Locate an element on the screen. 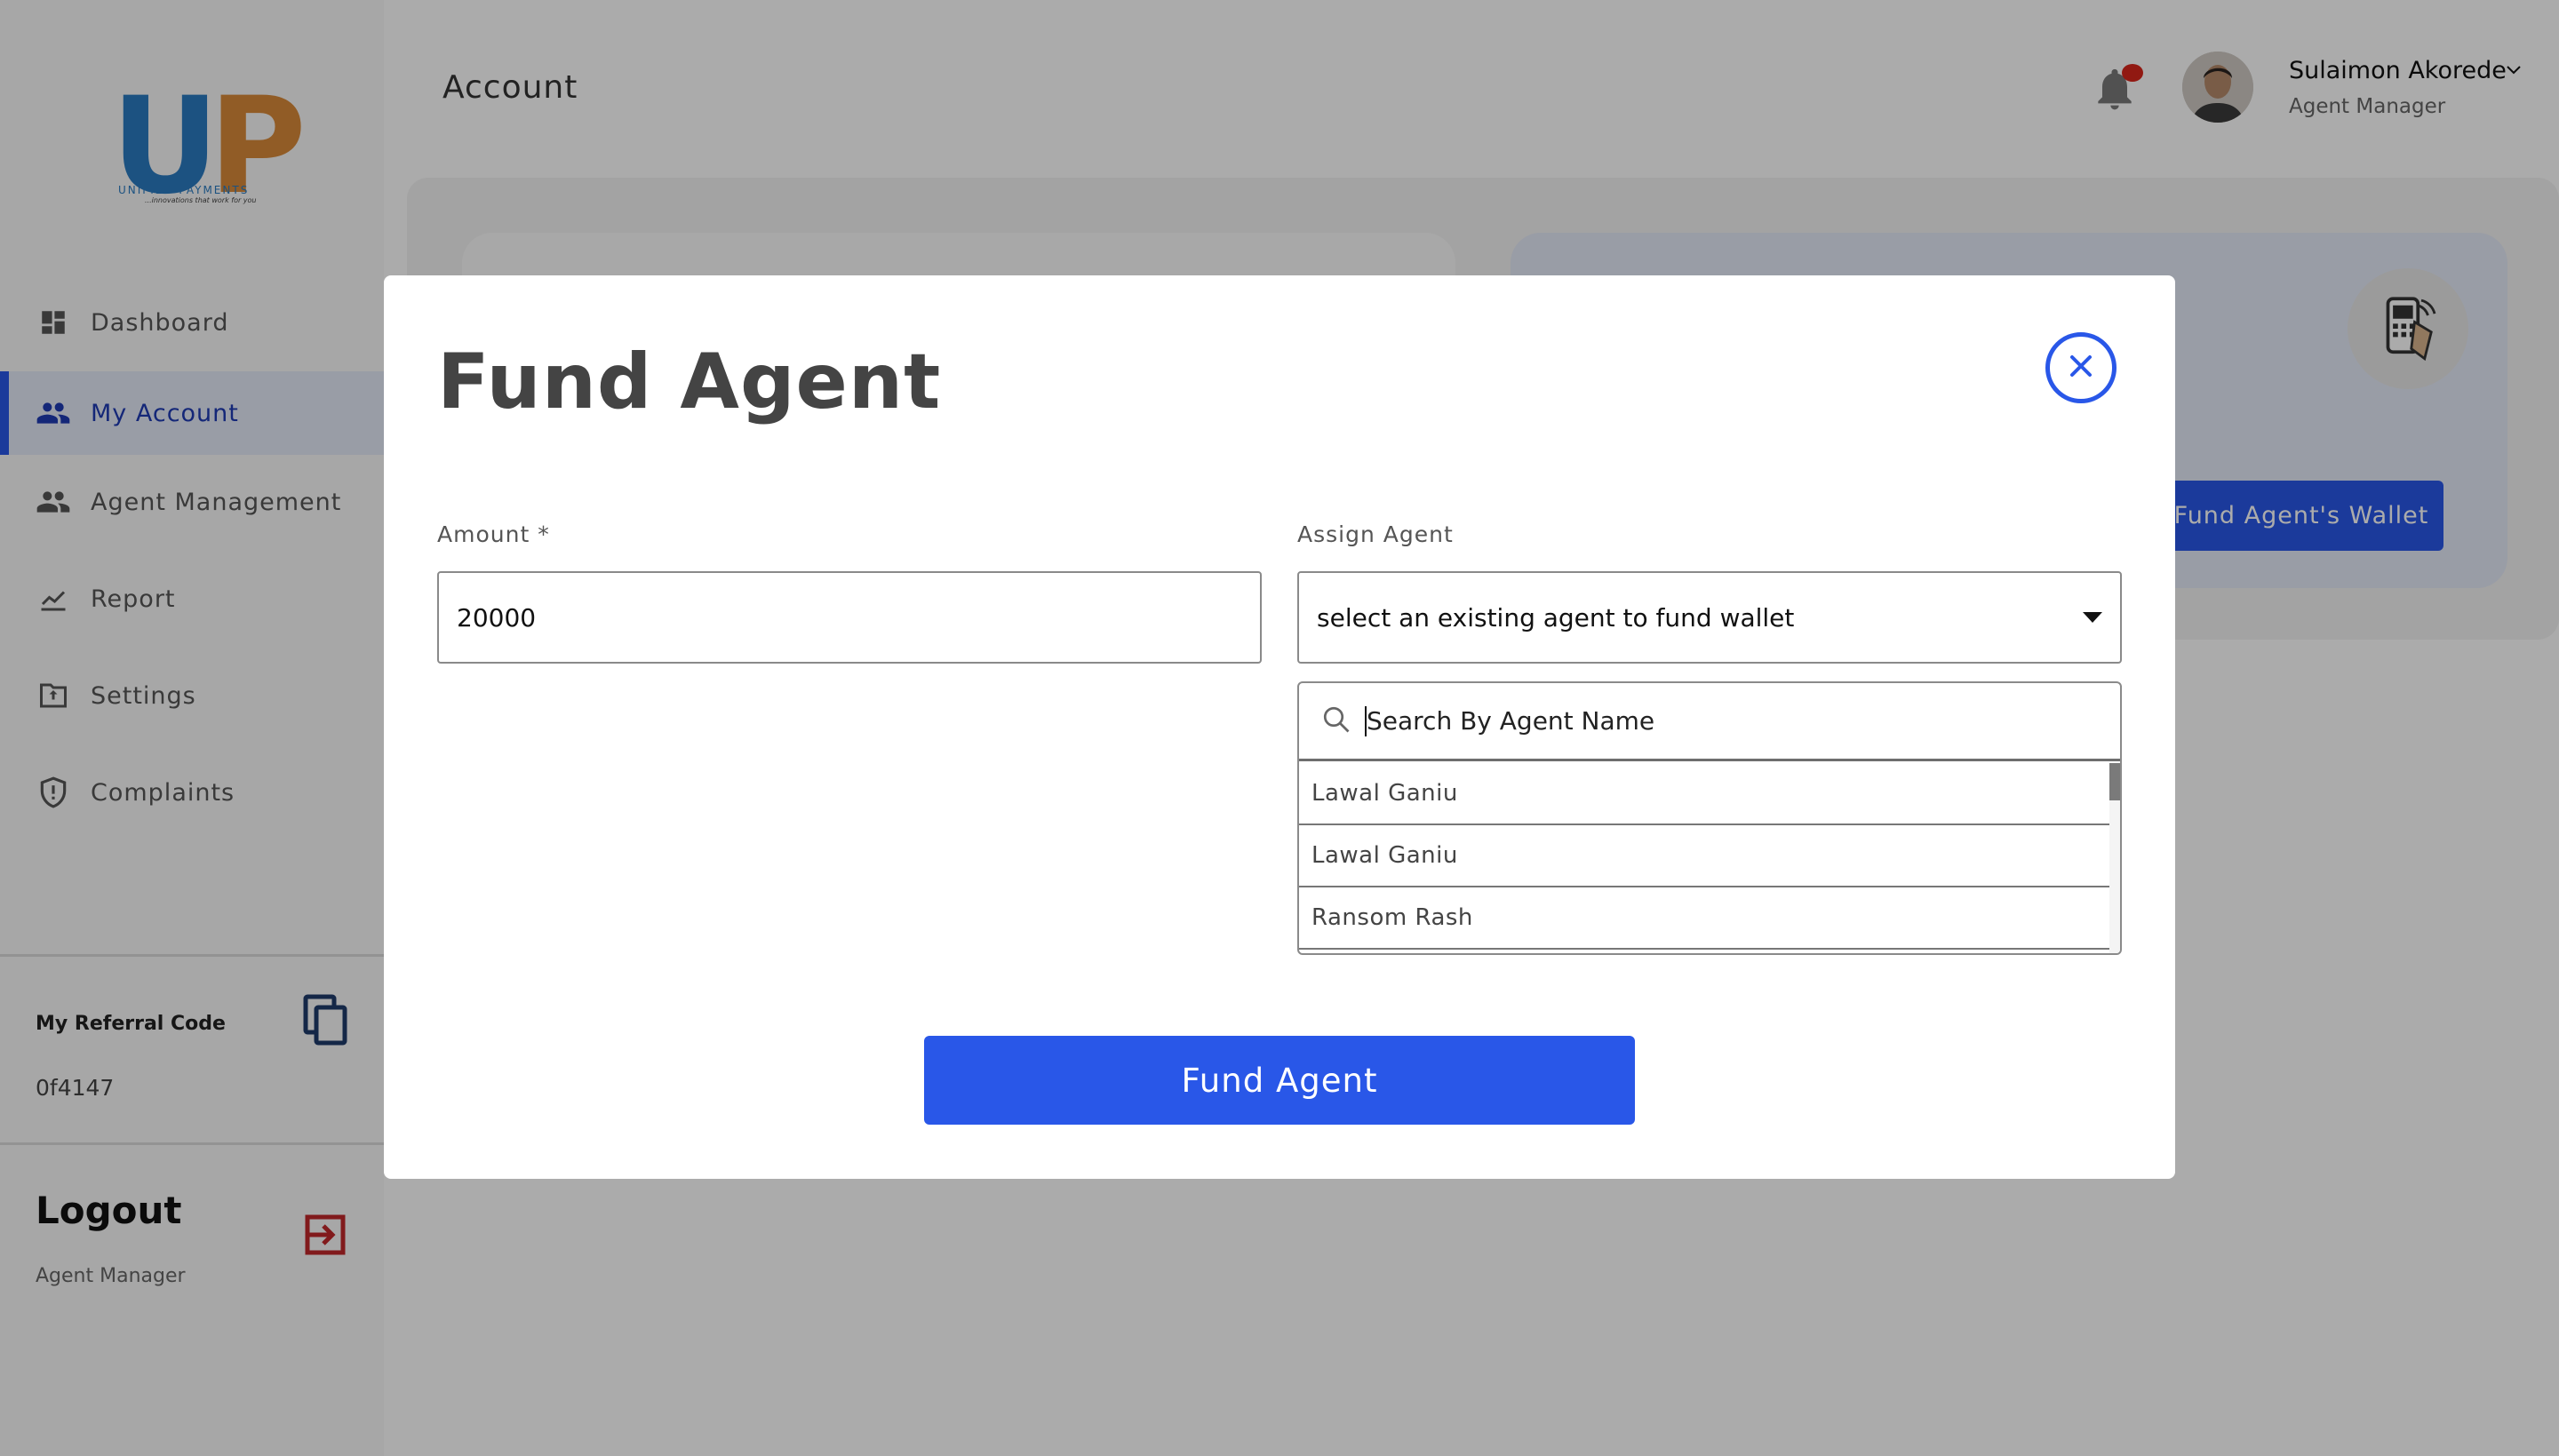  agent-search-bar is located at coordinates (1709, 722).